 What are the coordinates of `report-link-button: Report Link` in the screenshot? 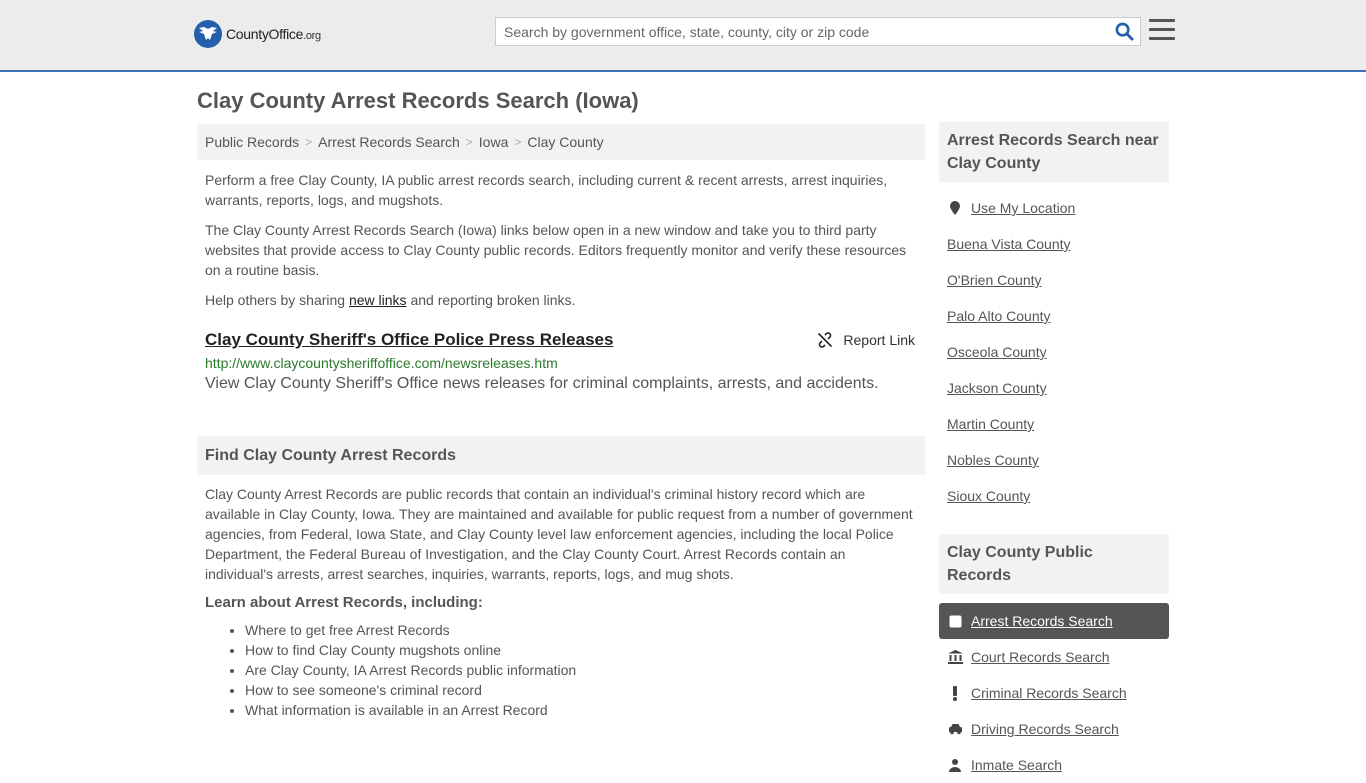 It's located at (866, 340).